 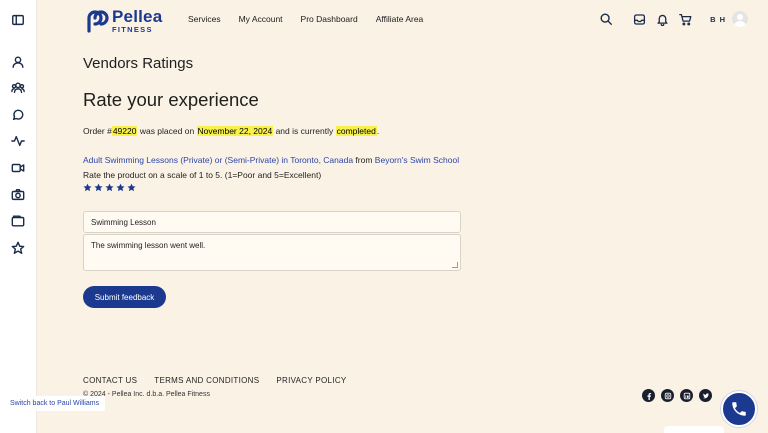 What do you see at coordinates (364, 160) in the screenshot?
I see `product-from-text: from` at bounding box center [364, 160].